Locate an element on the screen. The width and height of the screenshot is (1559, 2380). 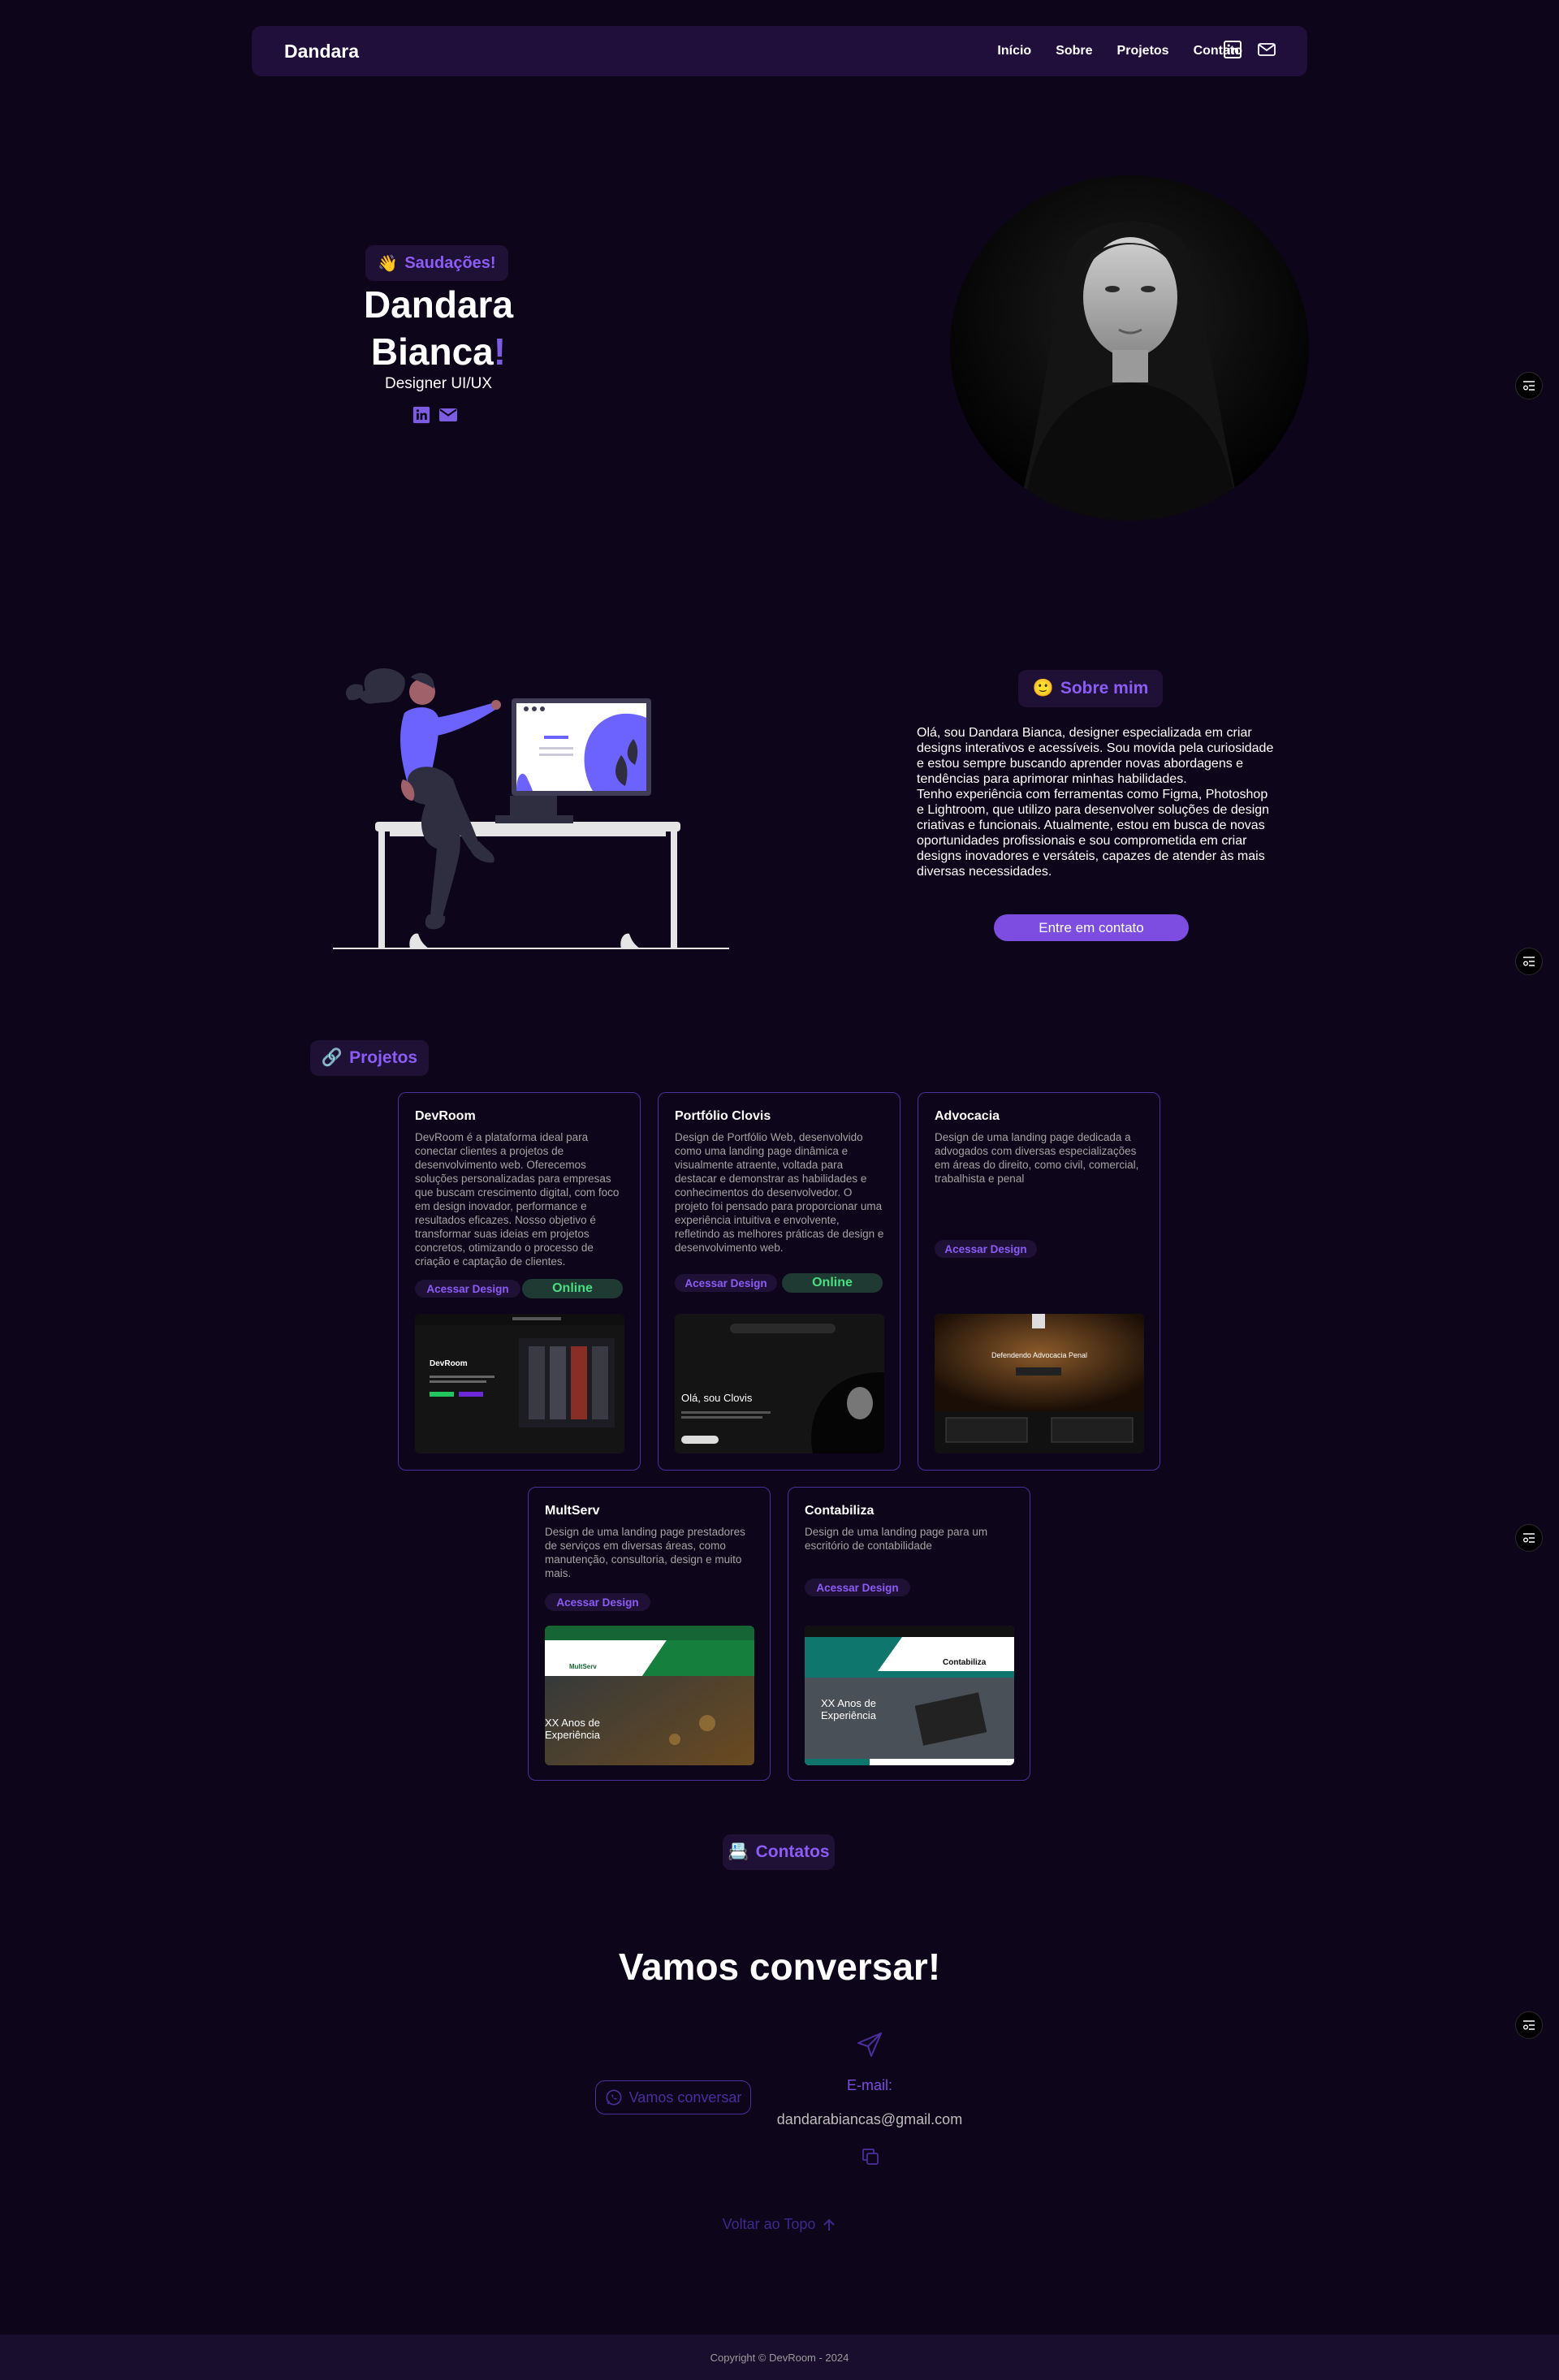
screenshot-heading: Defendendo Advocacia Penal is located at coordinates (1039, 1355).